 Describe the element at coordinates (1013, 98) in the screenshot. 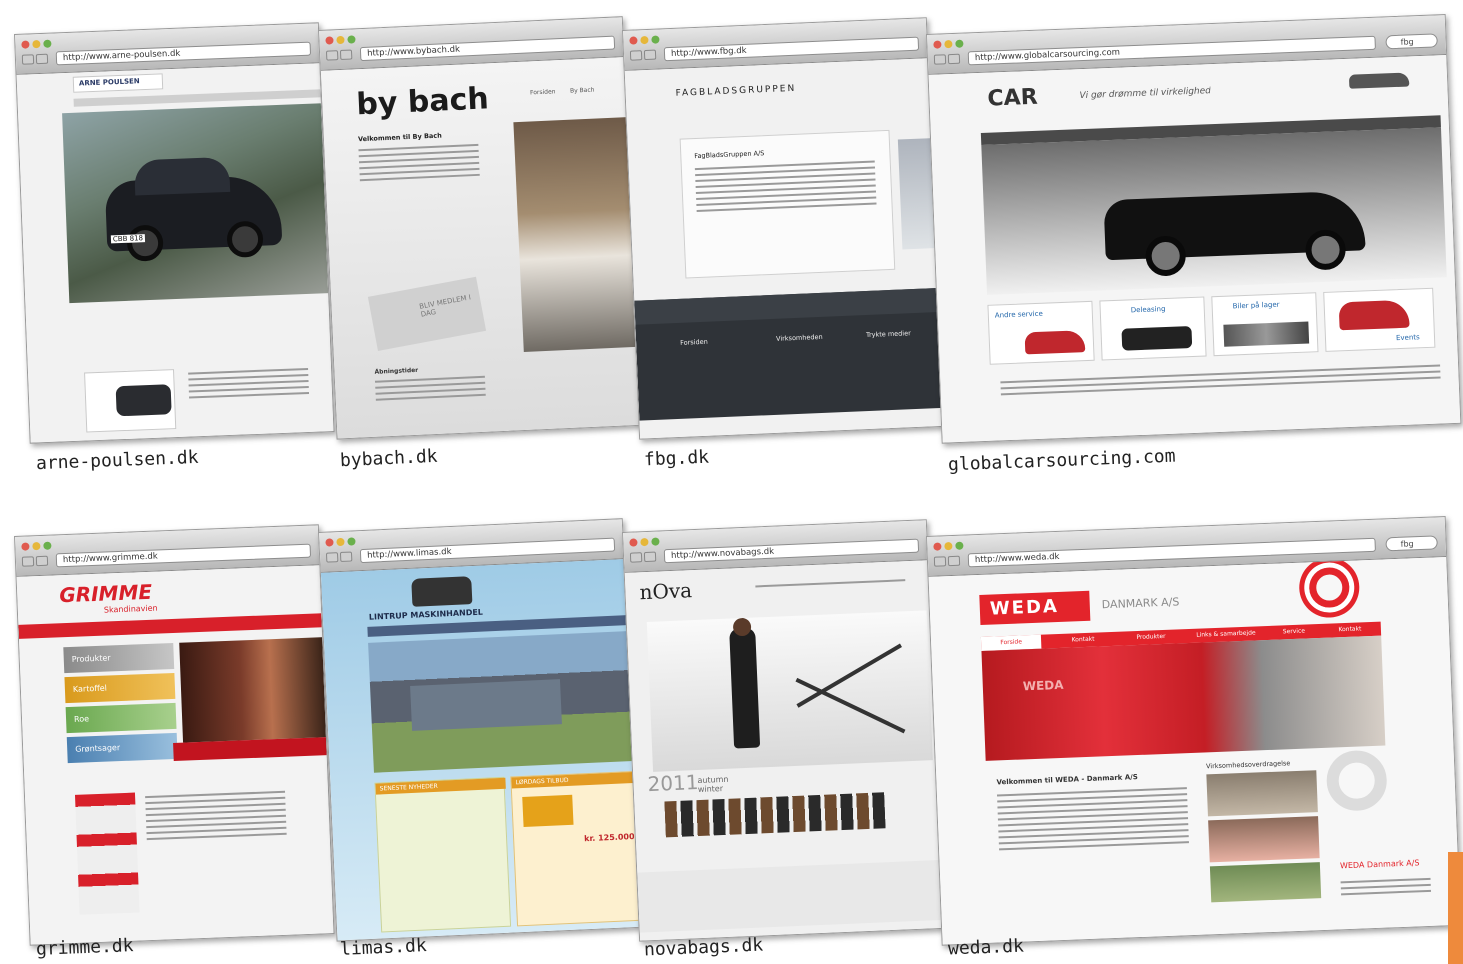

I see `site-logo: CAR` at that location.